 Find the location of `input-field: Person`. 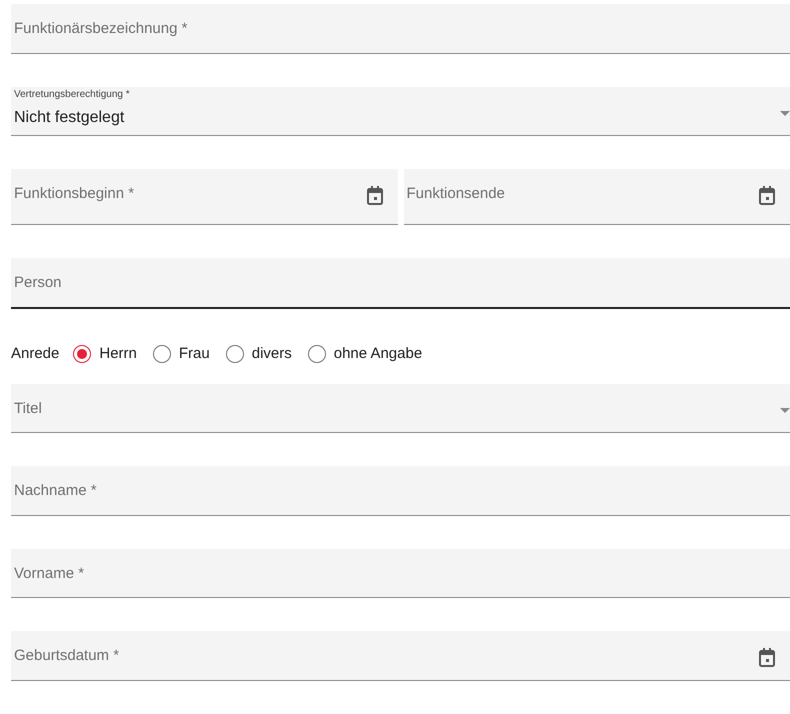

input-field: Person is located at coordinates (400, 283).